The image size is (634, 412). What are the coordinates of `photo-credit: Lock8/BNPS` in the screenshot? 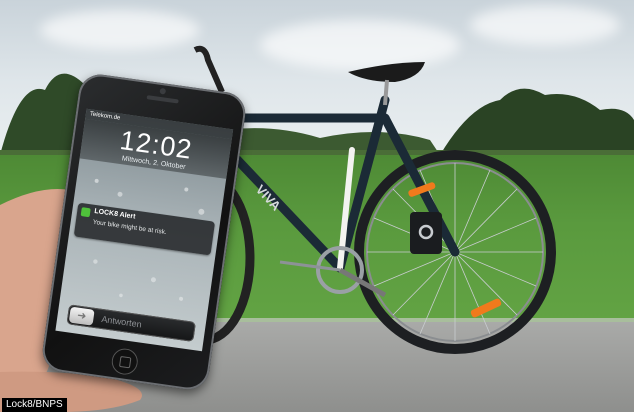 It's located at (34, 405).